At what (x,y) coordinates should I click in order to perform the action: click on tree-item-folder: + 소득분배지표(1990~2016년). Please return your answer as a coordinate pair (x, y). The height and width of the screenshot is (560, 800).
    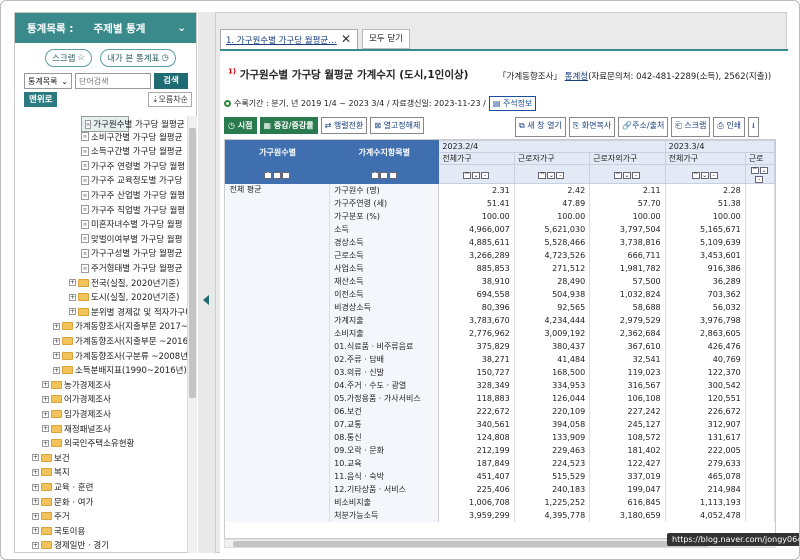
    Looking at the image, I should click on (120, 370).